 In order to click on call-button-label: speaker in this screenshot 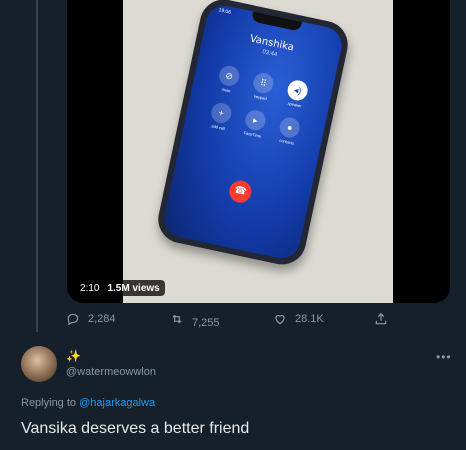, I will do `click(295, 104)`.